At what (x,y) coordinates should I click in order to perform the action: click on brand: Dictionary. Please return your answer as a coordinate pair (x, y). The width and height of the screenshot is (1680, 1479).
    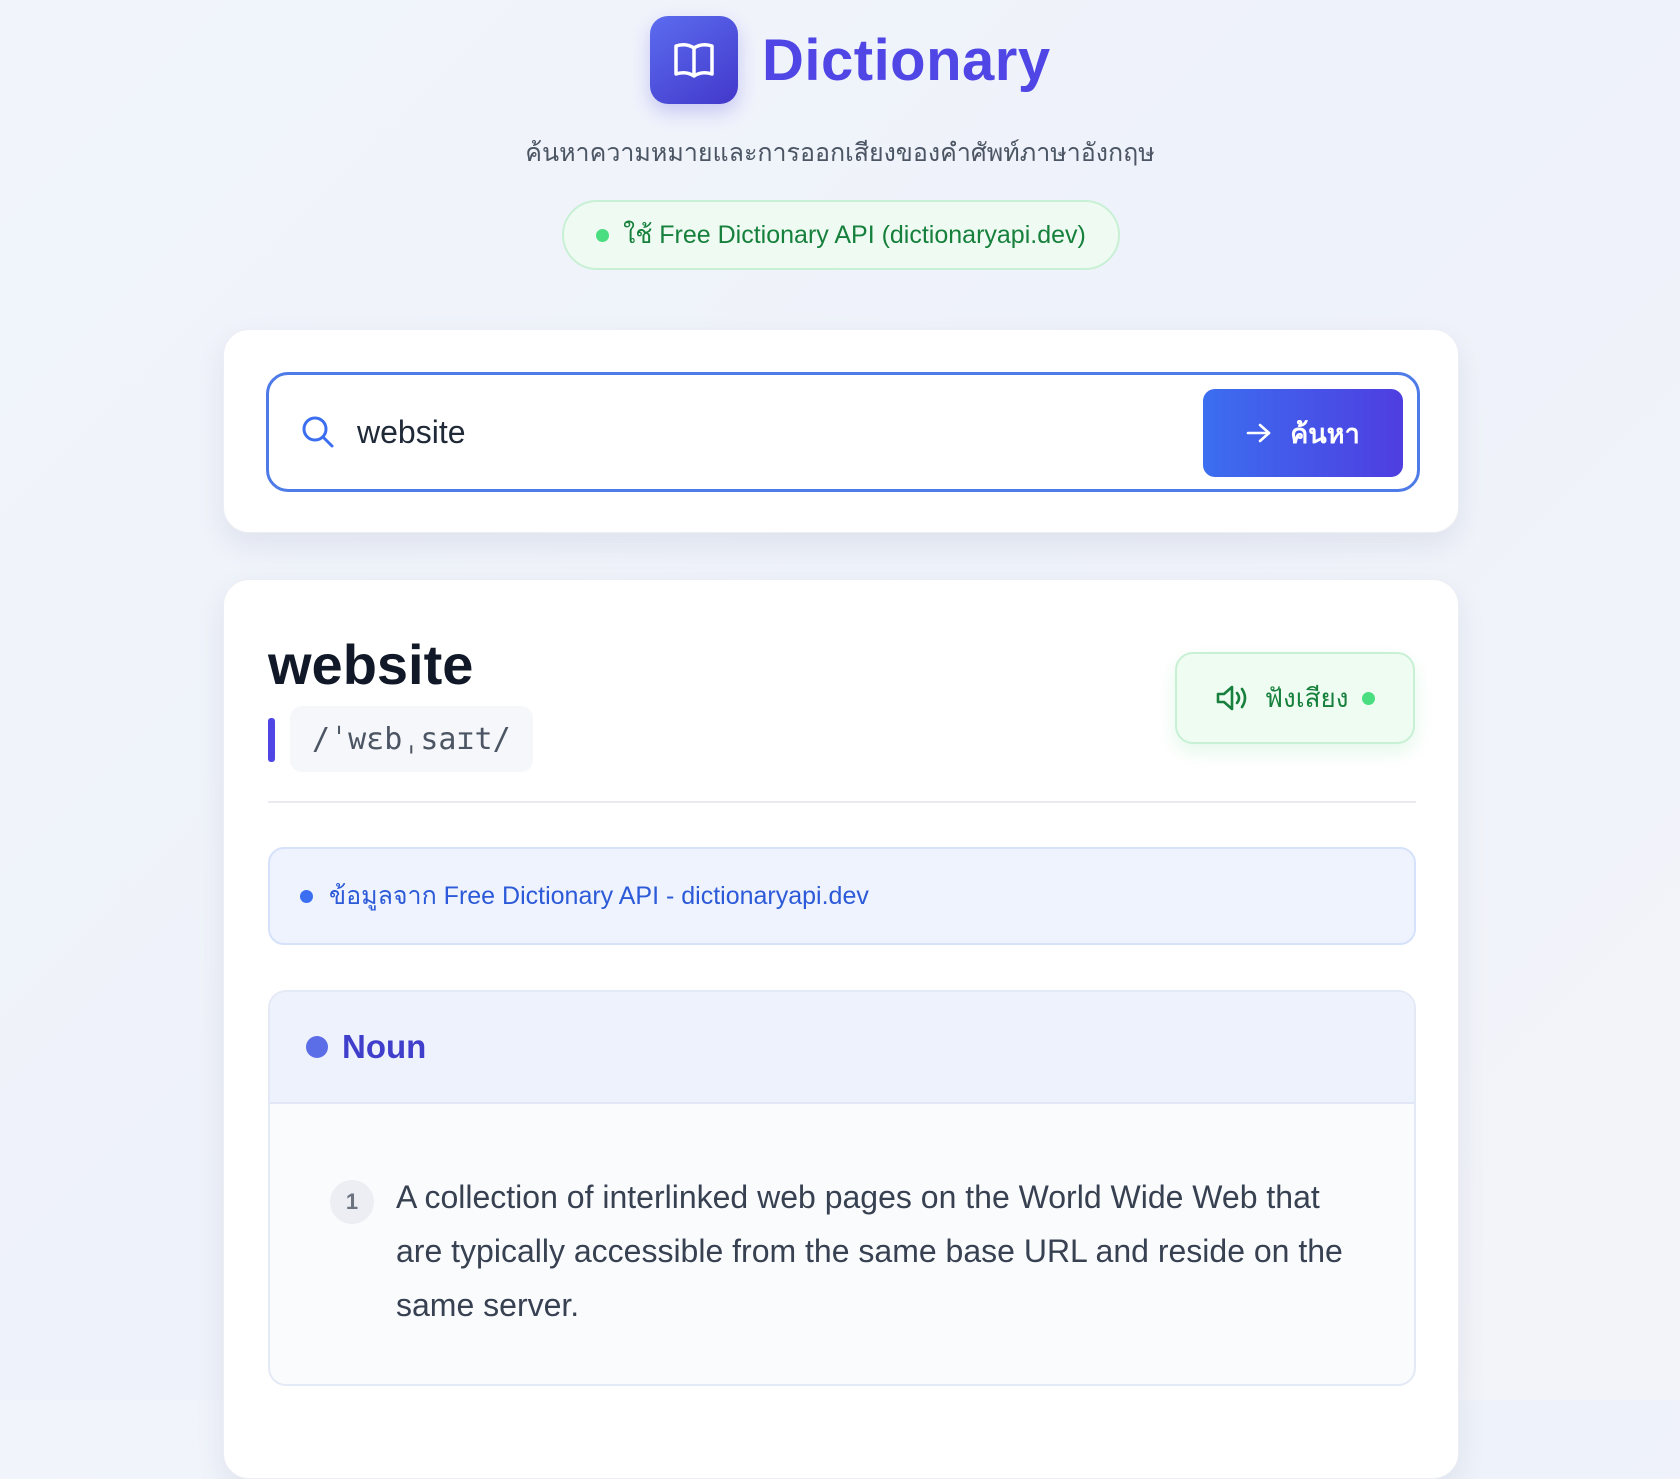
    Looking at the image, I should click on (850, 60).